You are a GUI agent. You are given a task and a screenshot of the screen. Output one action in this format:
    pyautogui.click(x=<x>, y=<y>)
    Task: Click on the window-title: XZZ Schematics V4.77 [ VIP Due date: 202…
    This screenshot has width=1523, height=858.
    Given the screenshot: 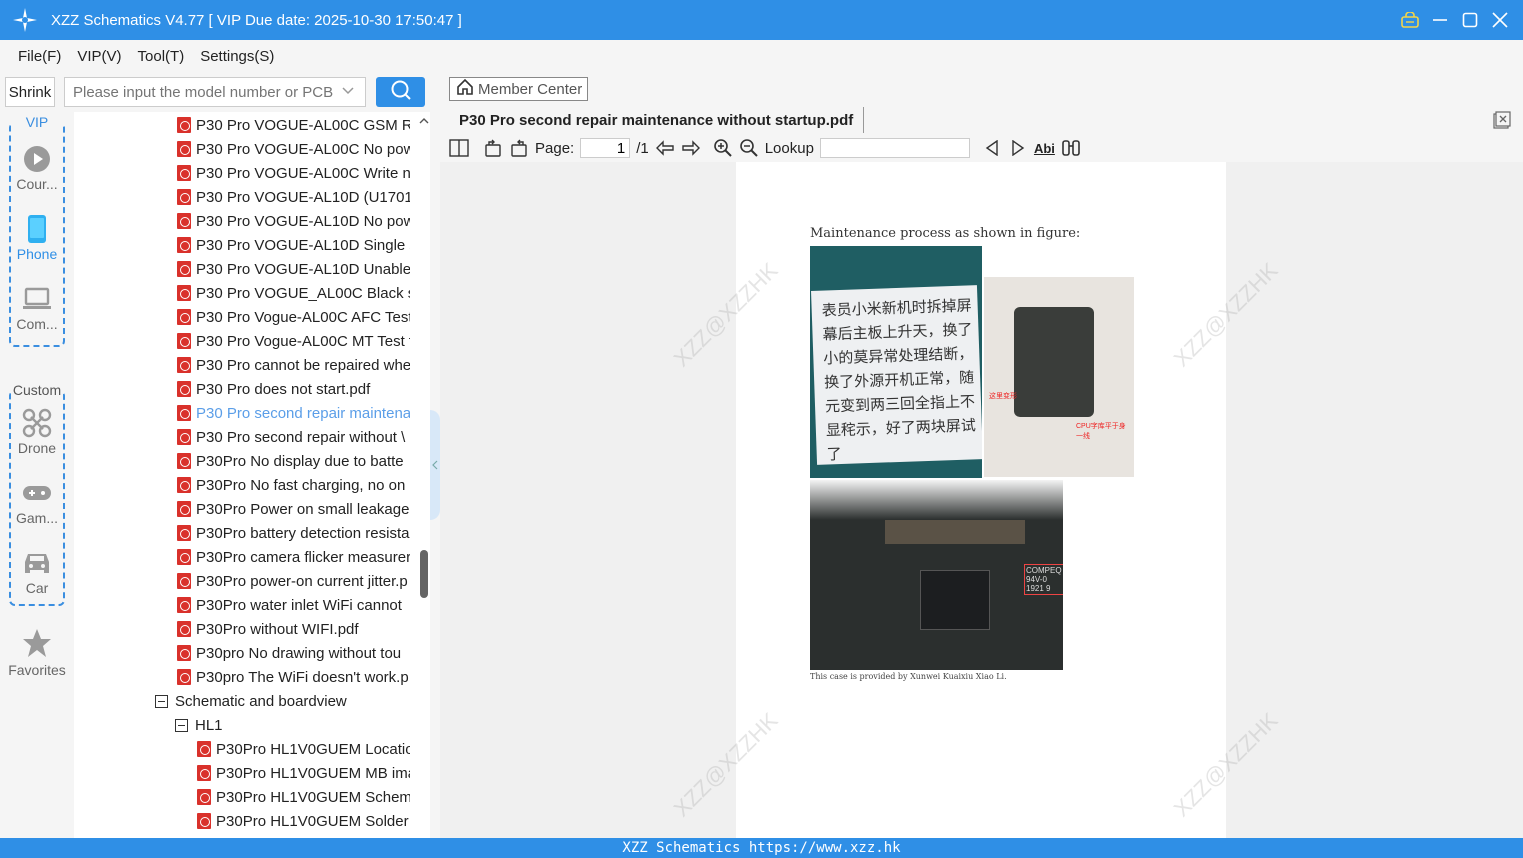 What is the action you would take?
    pyautogui.click(x=256, y=20)
    